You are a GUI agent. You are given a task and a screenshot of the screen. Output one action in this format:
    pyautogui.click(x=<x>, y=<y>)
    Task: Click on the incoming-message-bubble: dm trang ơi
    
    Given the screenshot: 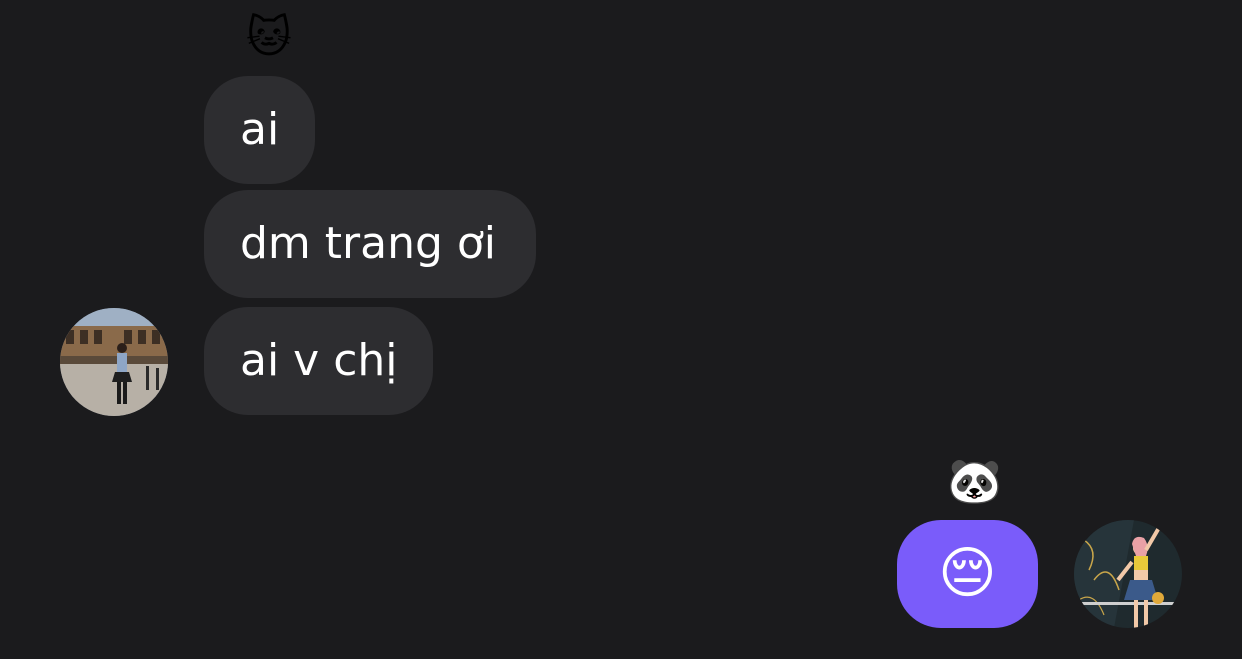 What is the action you would take?
    pyautogui.click(x=370, y=244)
    